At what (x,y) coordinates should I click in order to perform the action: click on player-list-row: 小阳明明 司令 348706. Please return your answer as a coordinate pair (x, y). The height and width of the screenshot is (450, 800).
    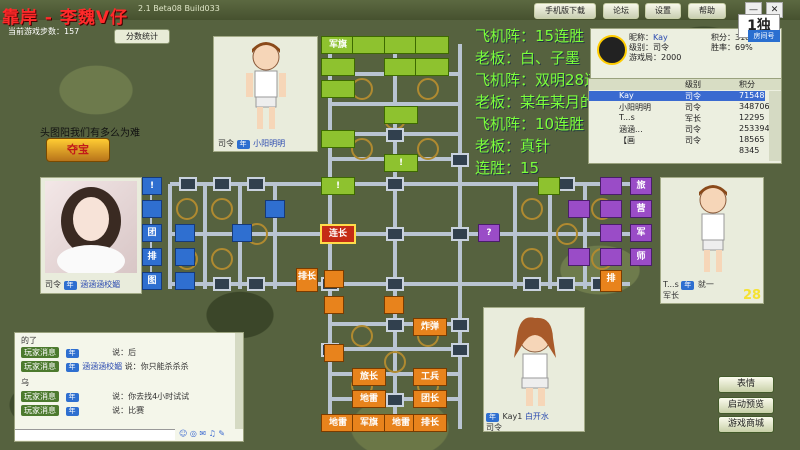
    Looking at the image, I should click on (679, 107).